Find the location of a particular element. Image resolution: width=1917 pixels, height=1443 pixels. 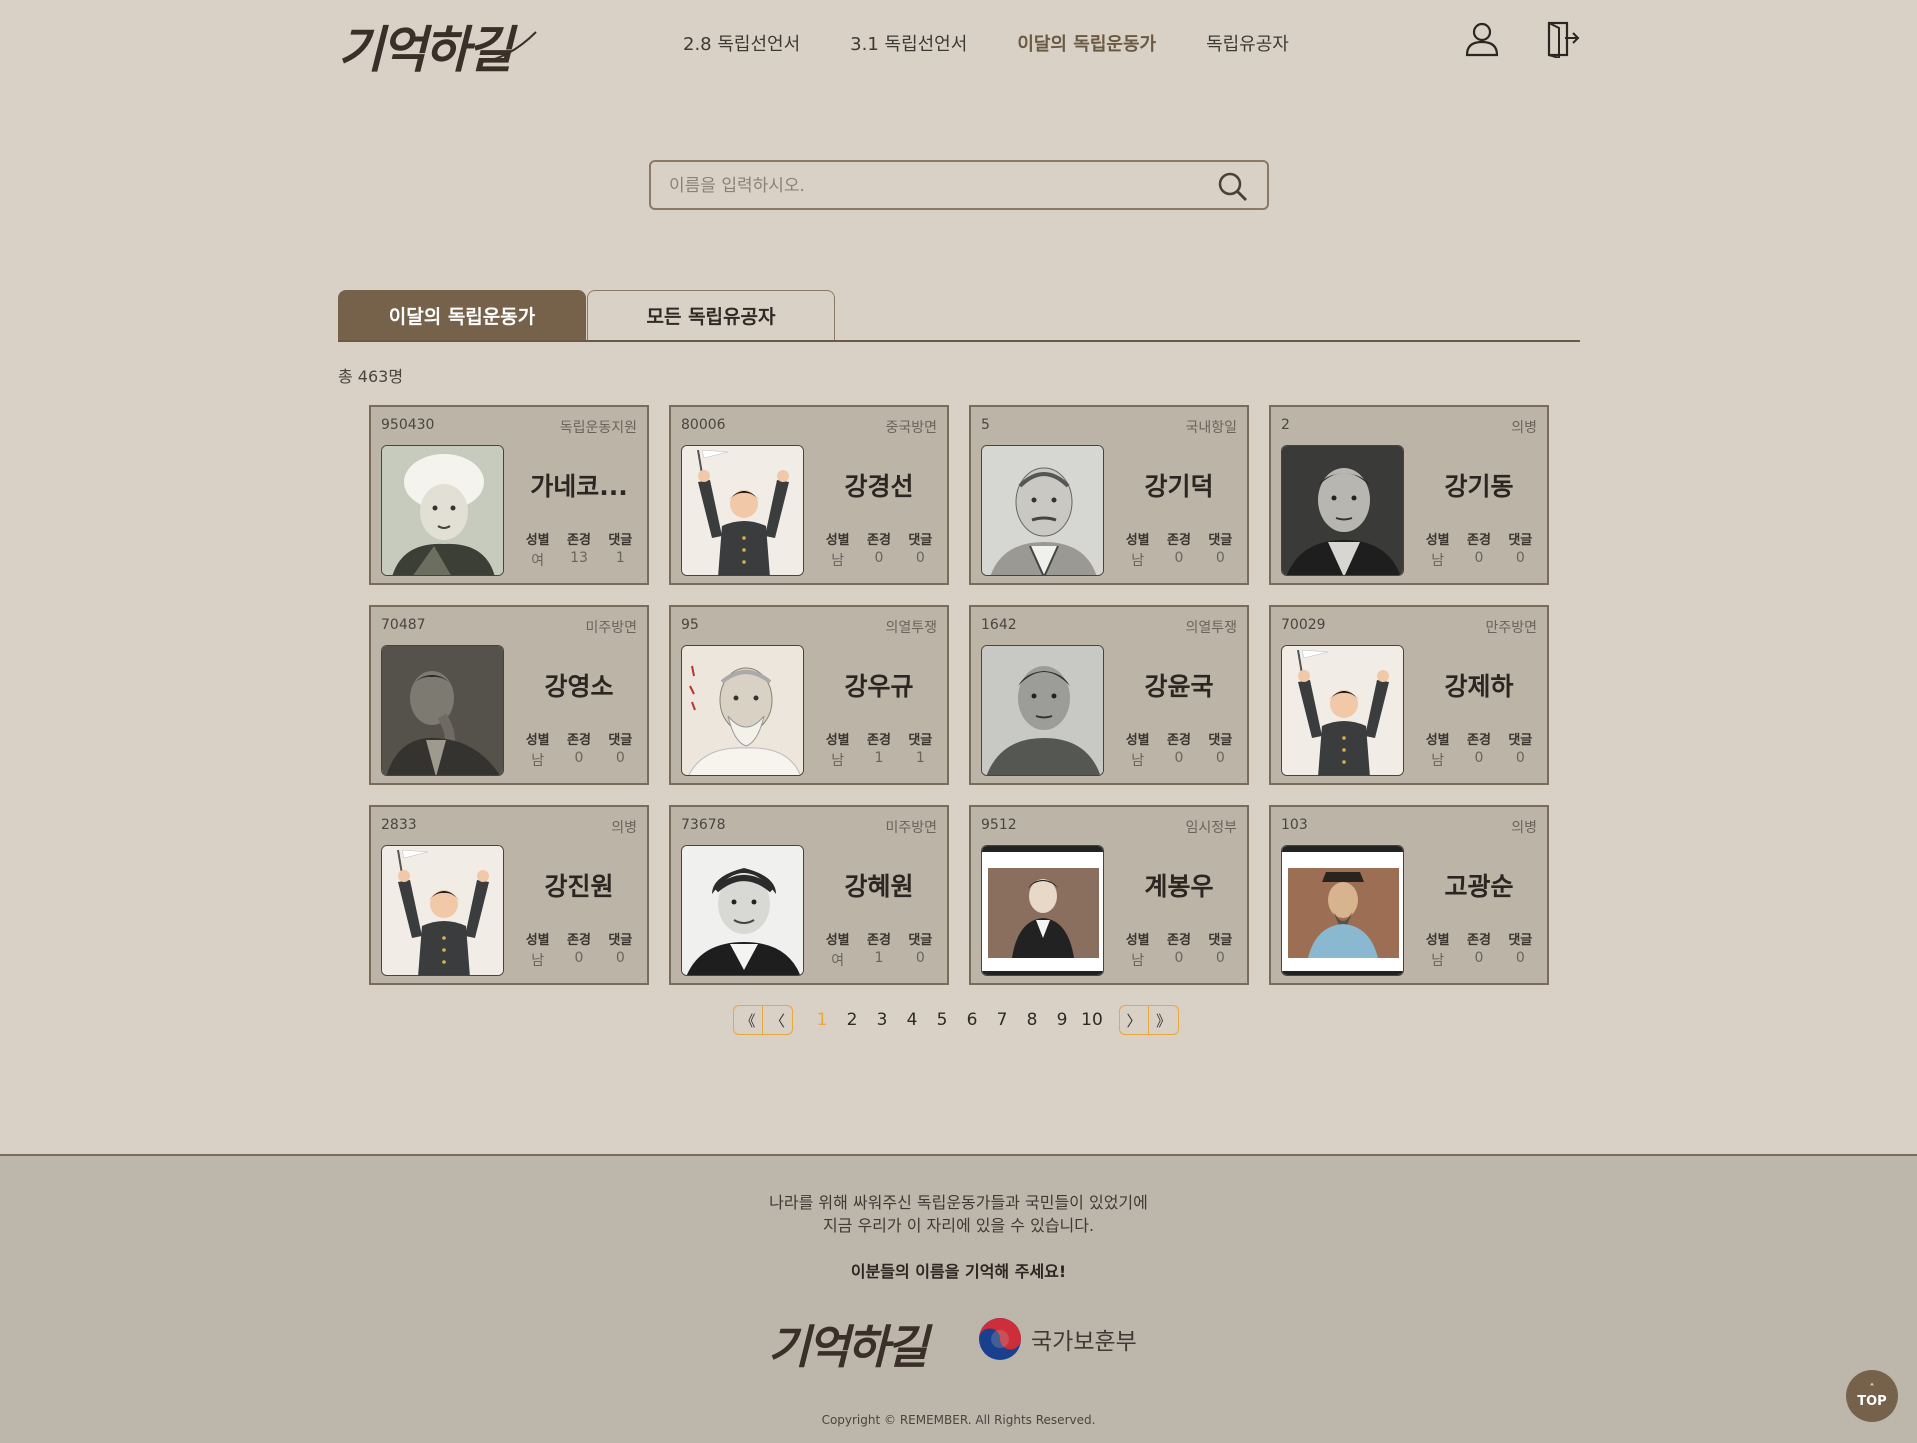

activist-card: 5 국내항일 강기덕 성별 남 존경 0 댓글 0 is located at coordinates (1109, 495).